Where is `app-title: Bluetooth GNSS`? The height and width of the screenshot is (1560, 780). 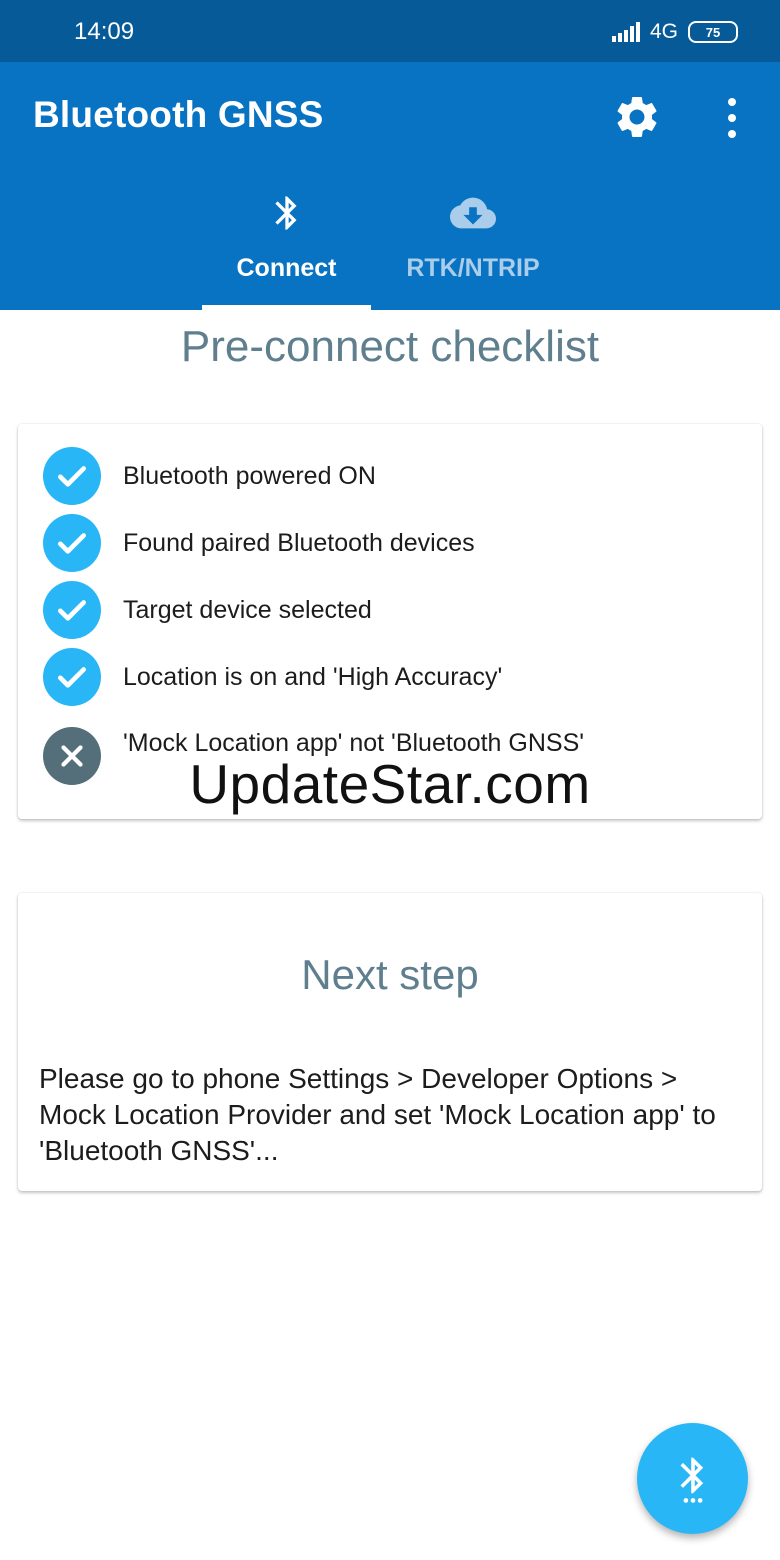
app-title: Bluetooth GNSS is located at coordinates (178, 114).